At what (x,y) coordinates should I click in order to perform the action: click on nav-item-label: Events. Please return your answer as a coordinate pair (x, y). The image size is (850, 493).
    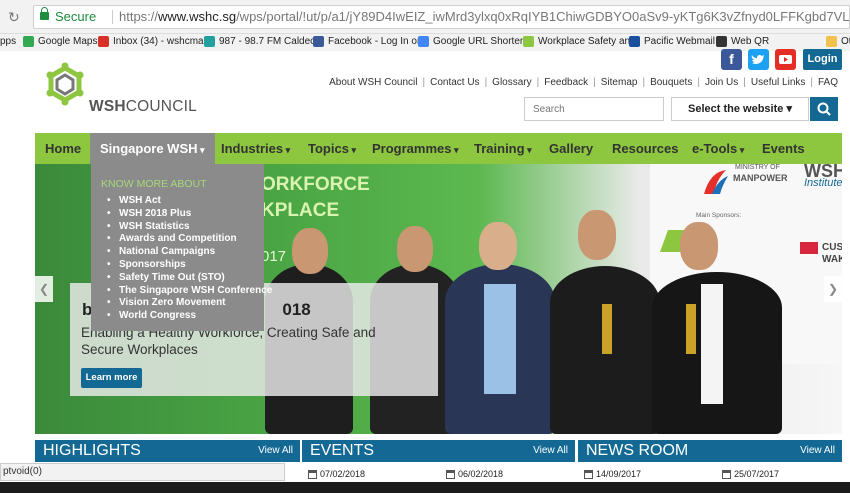
    Looking at the image, I should click on (783, 148).